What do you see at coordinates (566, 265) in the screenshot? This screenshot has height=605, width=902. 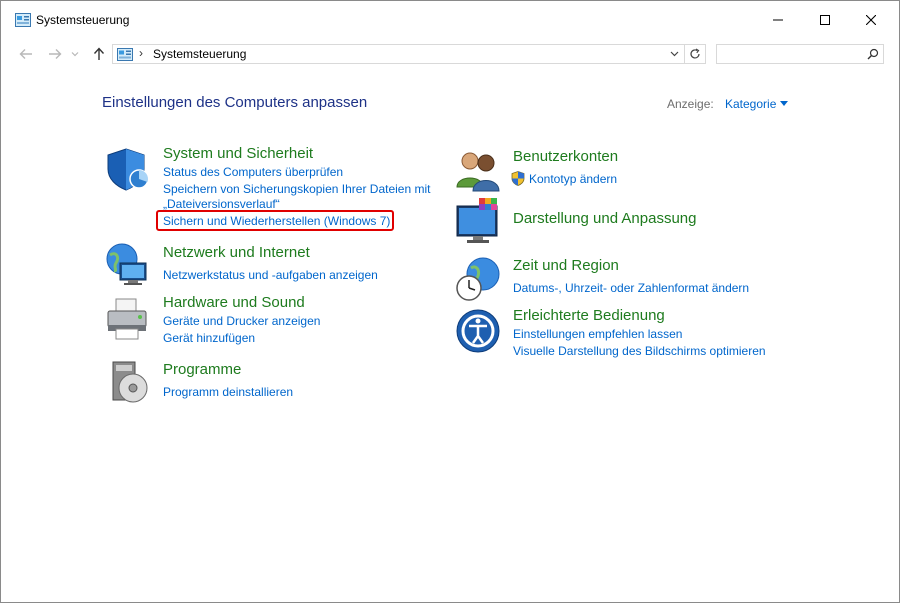 I see `category-clock-region: Zeit und Region` at bounding box center [566, 265].